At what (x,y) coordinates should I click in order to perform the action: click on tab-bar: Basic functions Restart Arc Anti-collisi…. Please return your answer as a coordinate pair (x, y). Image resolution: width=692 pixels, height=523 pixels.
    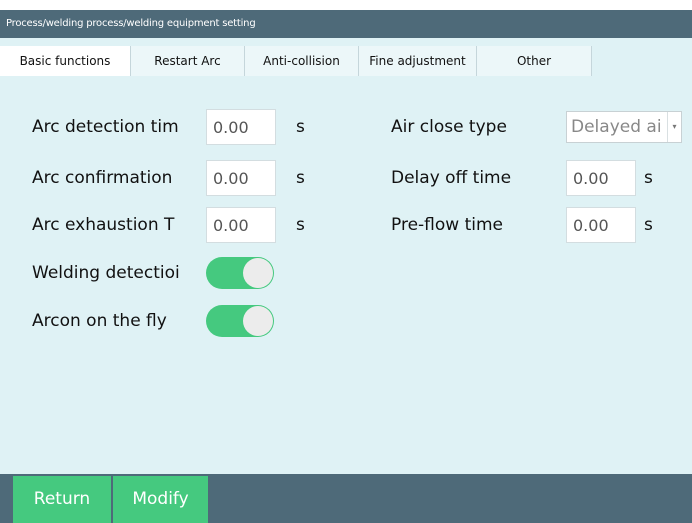
    Looking at the image, I should click on (346, 60).